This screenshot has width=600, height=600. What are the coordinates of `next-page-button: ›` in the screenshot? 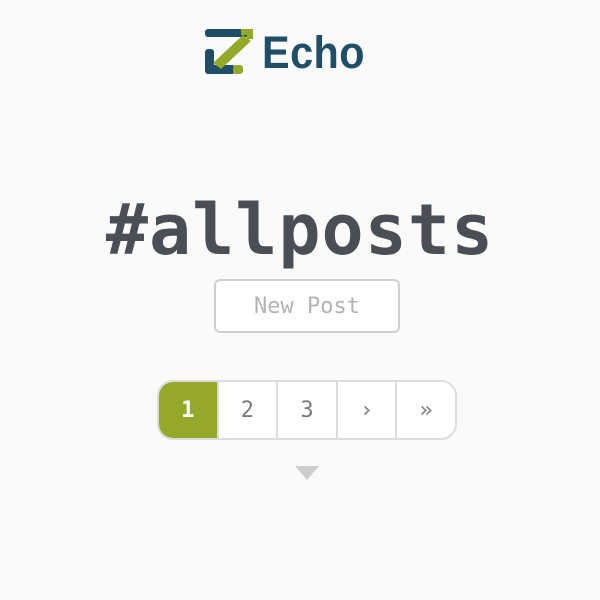 It's located at (365, 410).